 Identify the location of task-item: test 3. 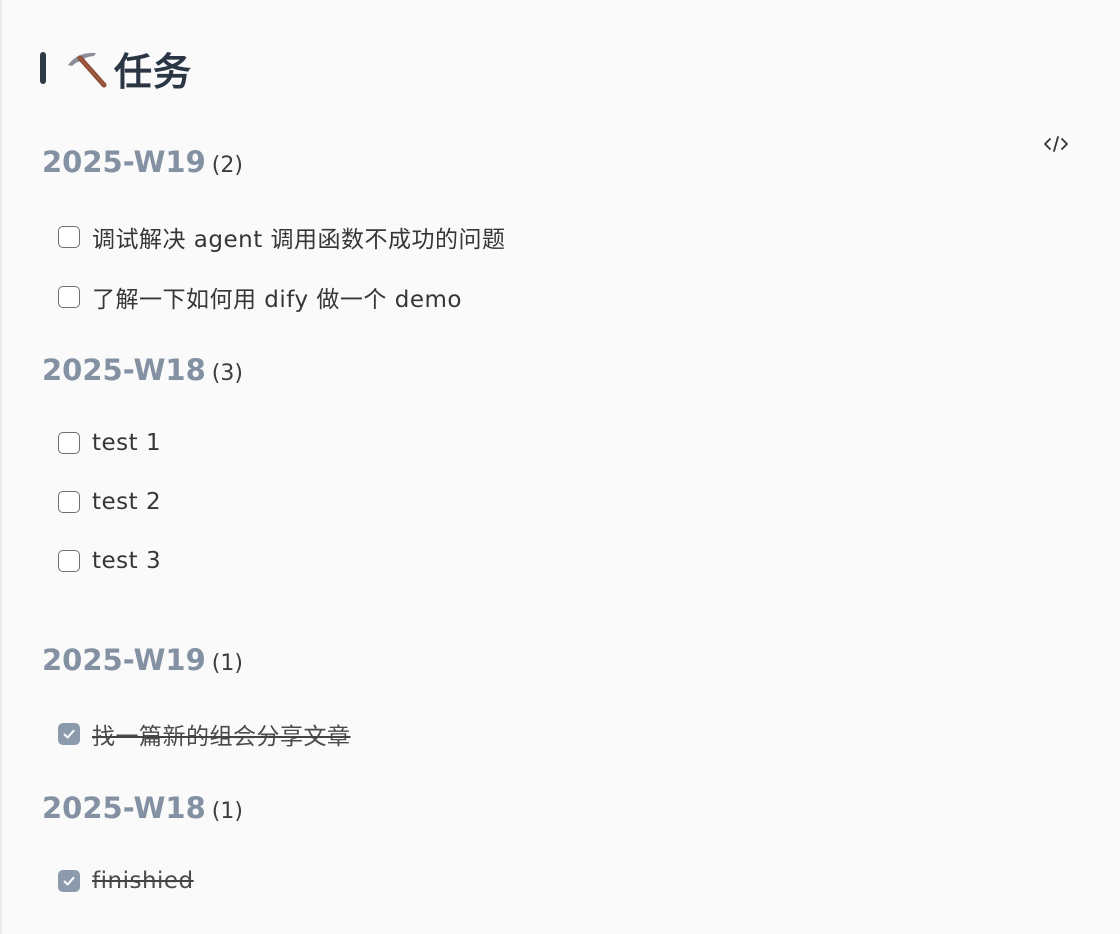
(109, 561).